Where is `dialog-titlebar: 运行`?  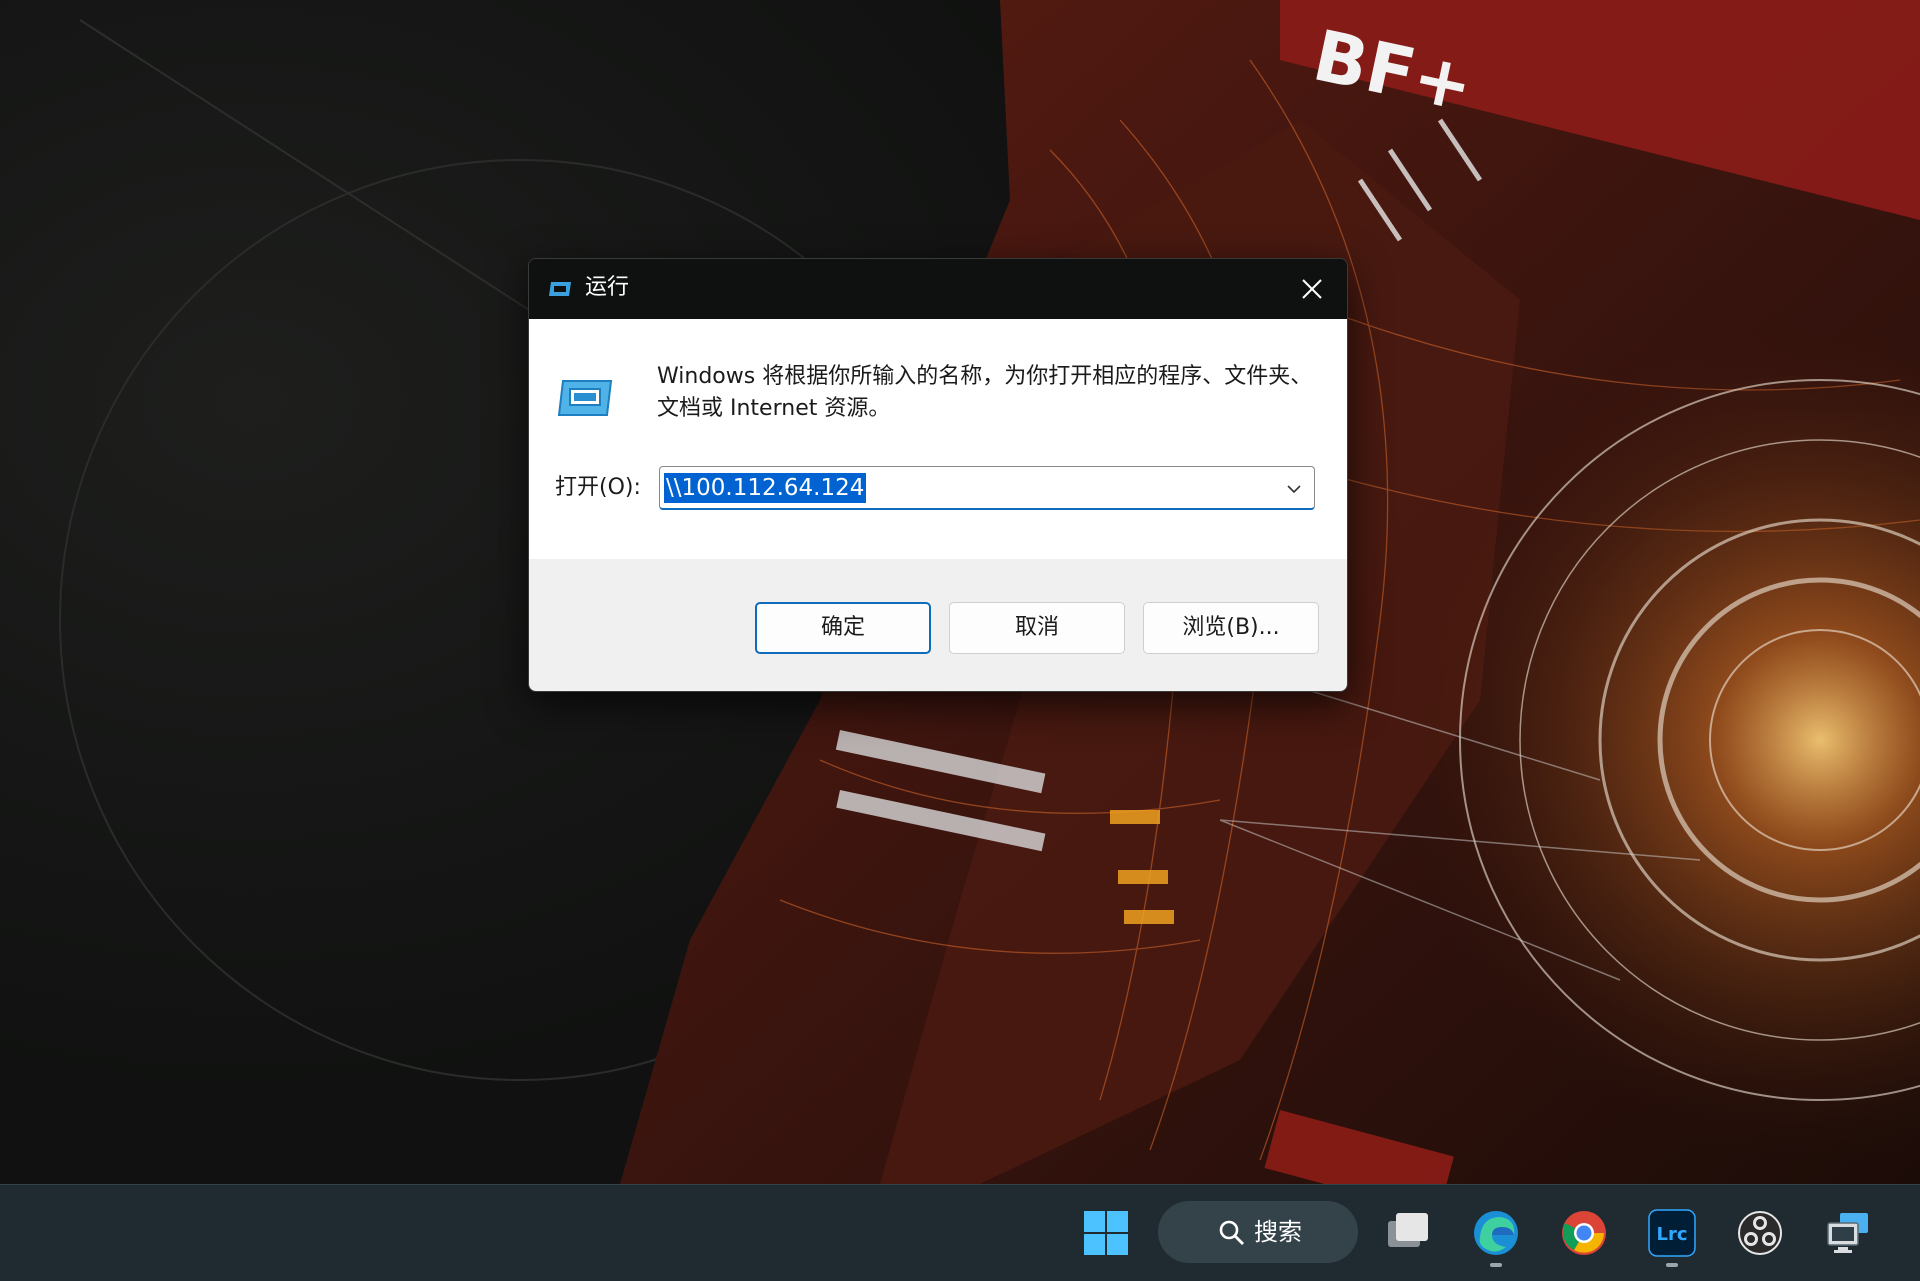 dialog-titlebar: 运行 is located at coordinates (938, 289).